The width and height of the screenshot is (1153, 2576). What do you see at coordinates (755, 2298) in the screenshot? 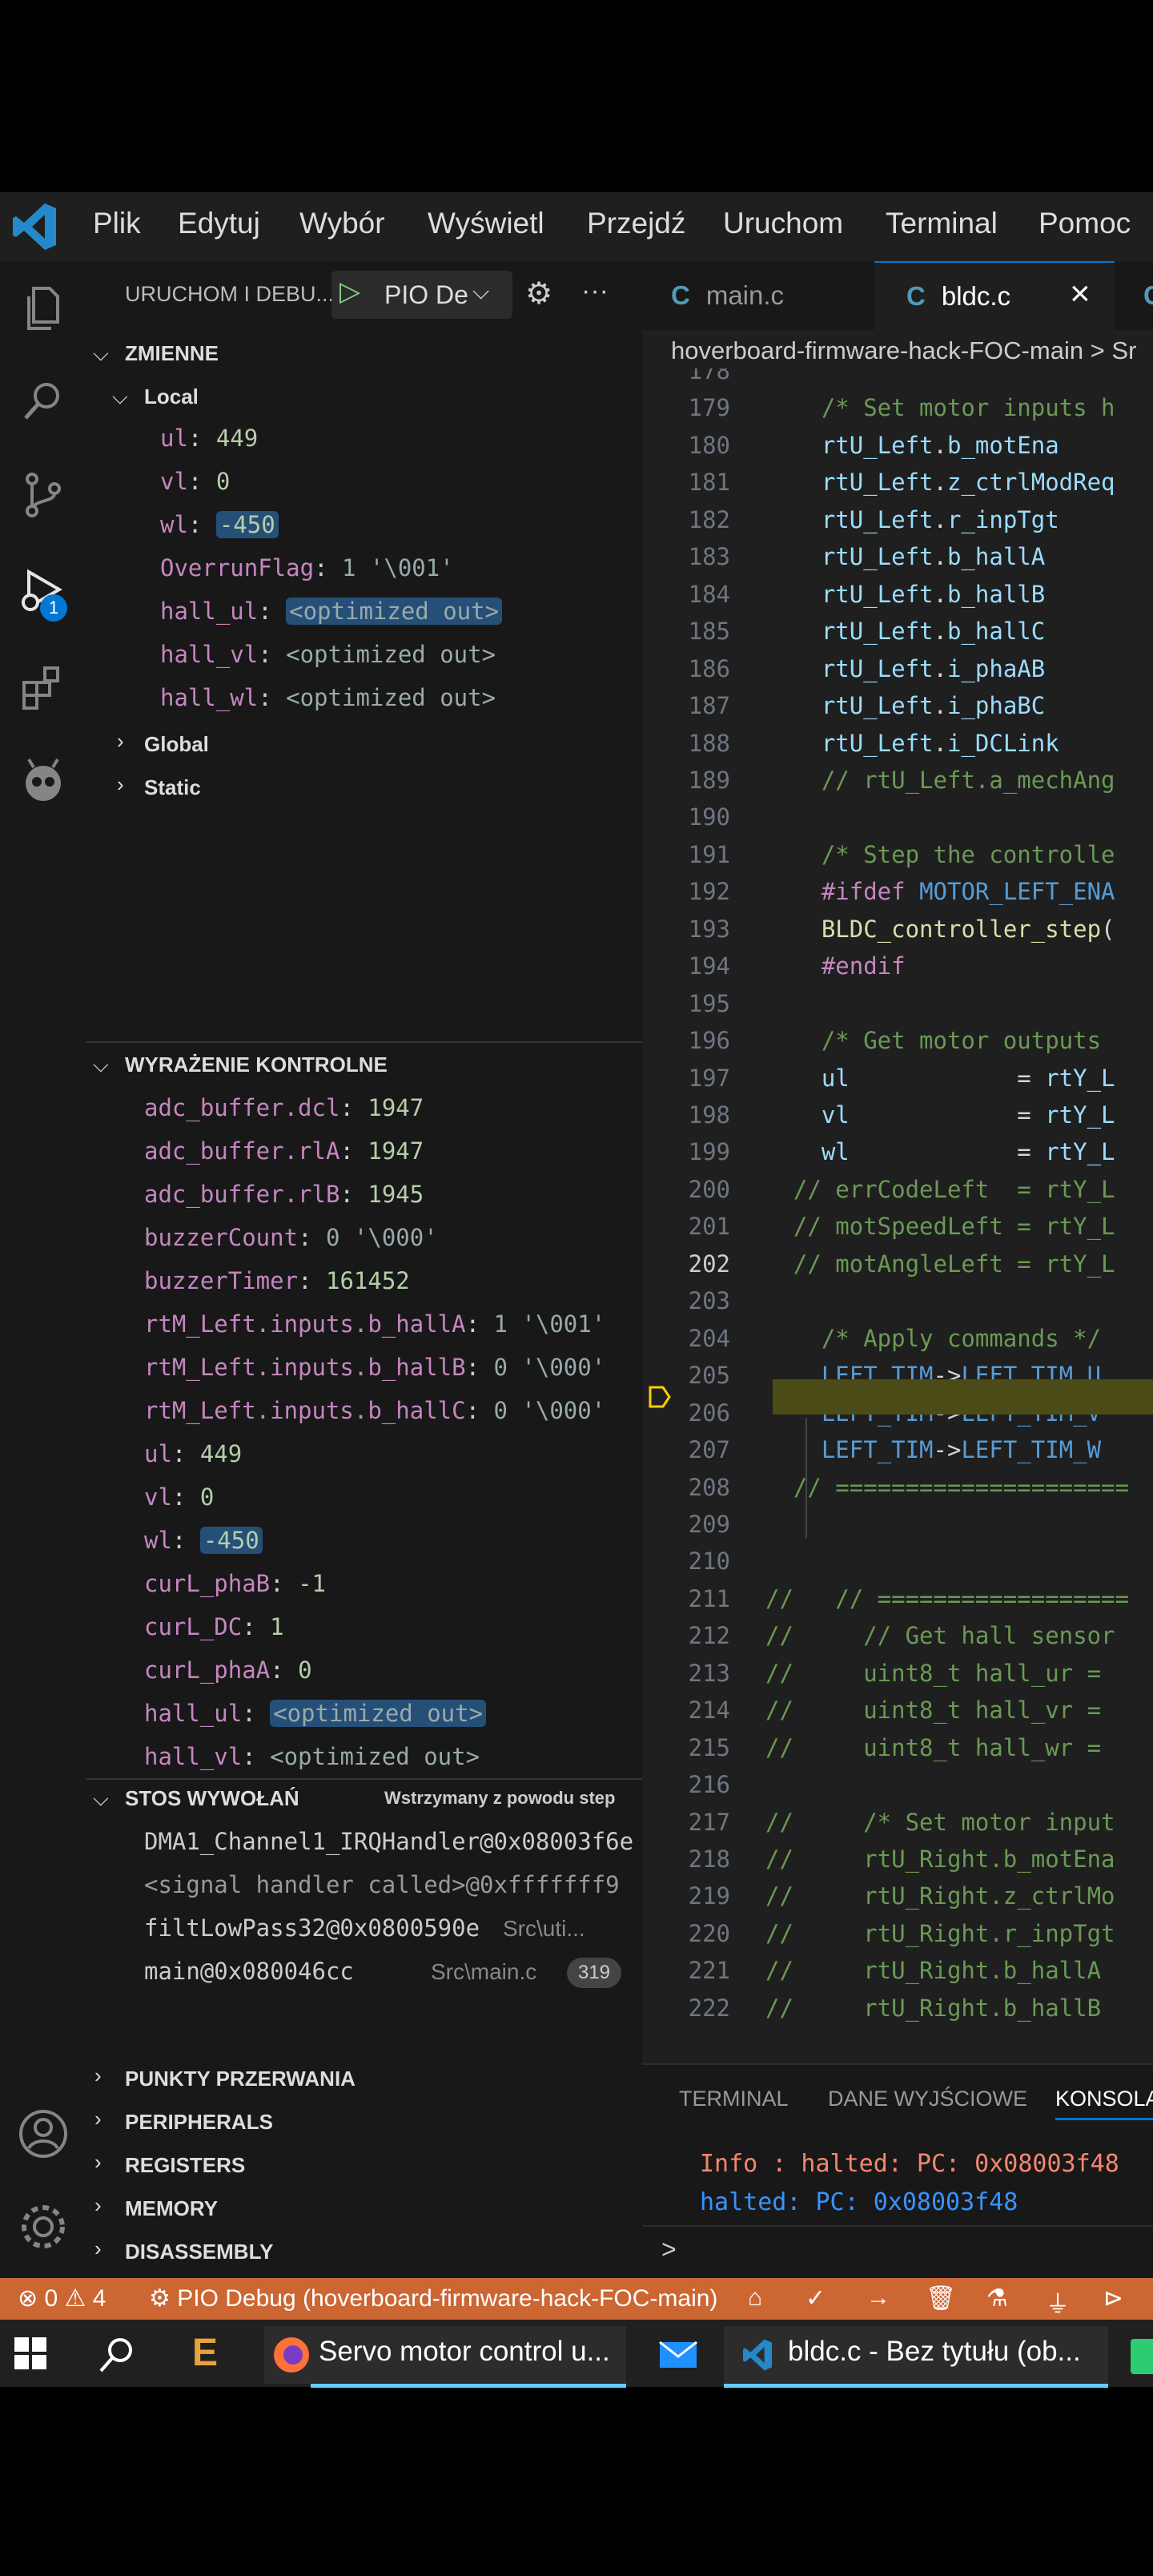
I see `home-icon: ⌂` at bounding box center [755, 2298].